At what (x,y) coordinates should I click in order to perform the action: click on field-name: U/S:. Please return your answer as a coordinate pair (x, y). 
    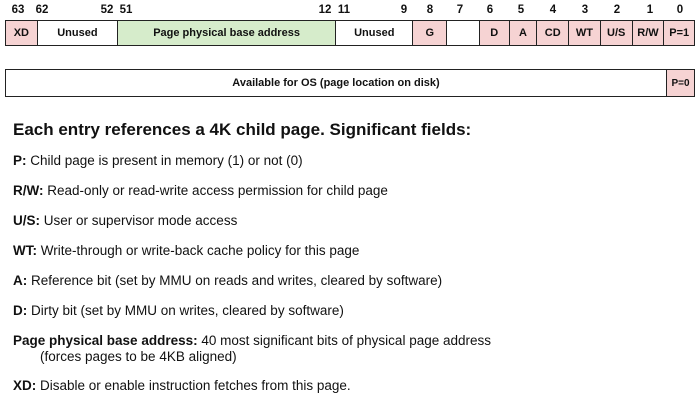
    Looking at the image, I should click on (26, 220).